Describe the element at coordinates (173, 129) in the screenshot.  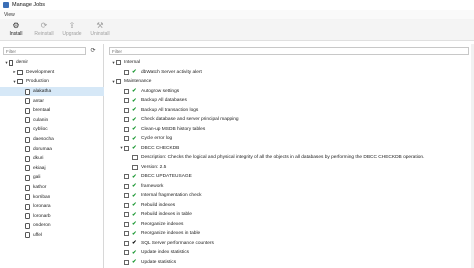
I see `job-label: Clean-up MSDB history tables` at that location.